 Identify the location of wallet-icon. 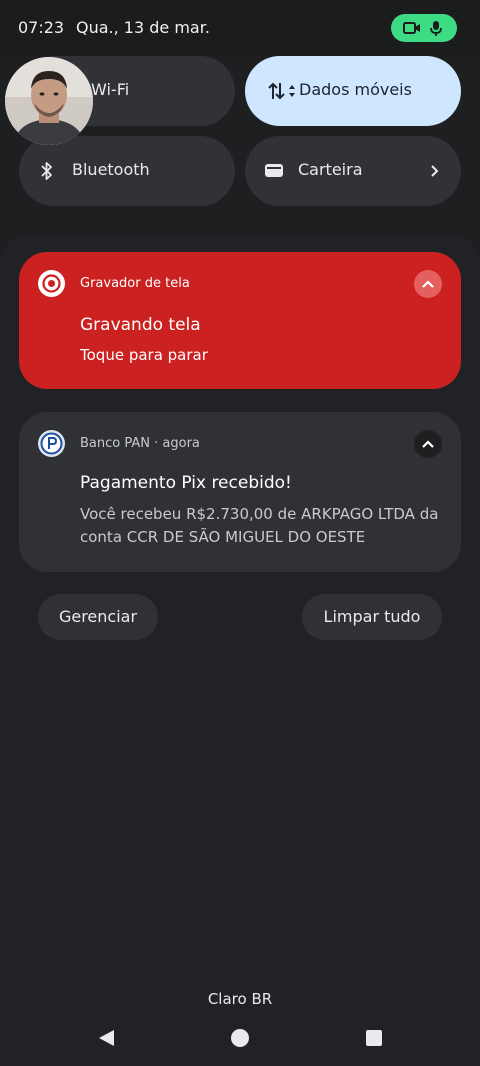
(274, 170).